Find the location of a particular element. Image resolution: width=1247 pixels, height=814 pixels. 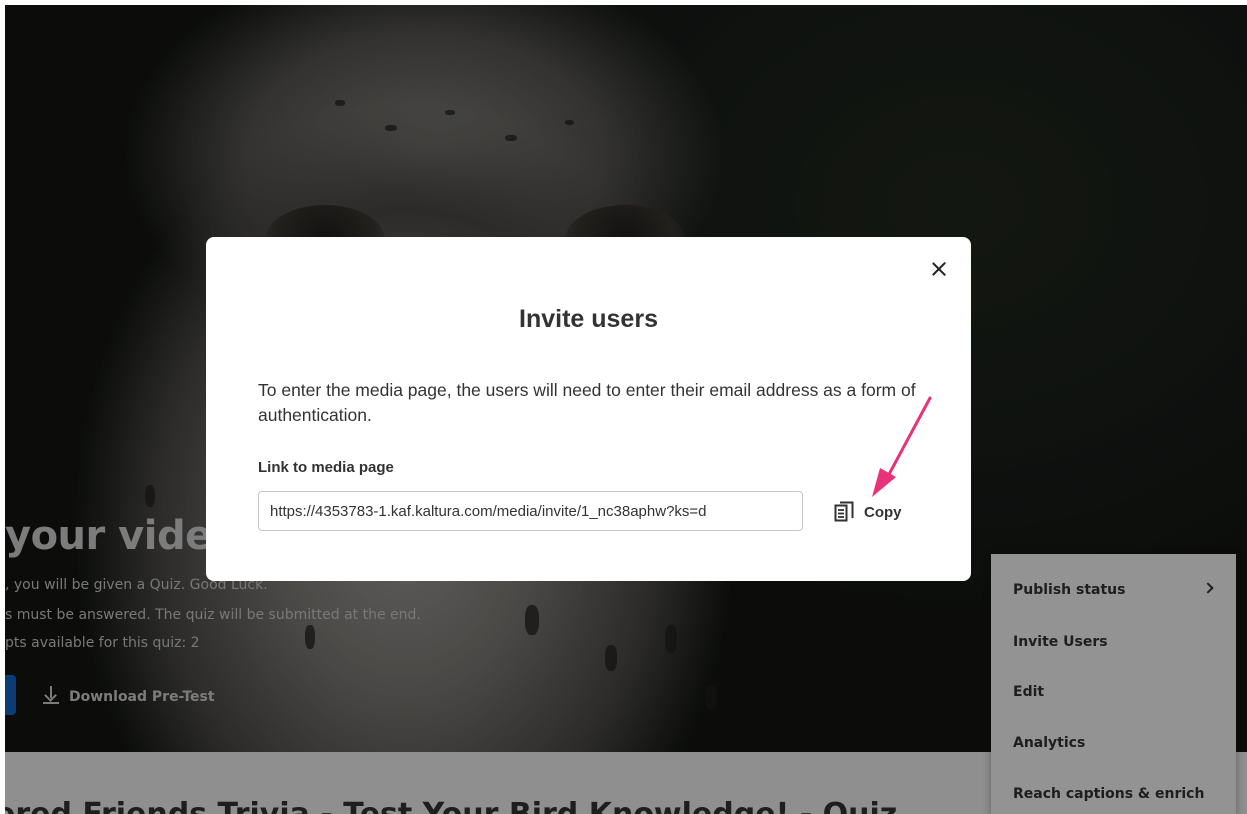

link-field-label: Link to media page is located at coordinates (326, 467).